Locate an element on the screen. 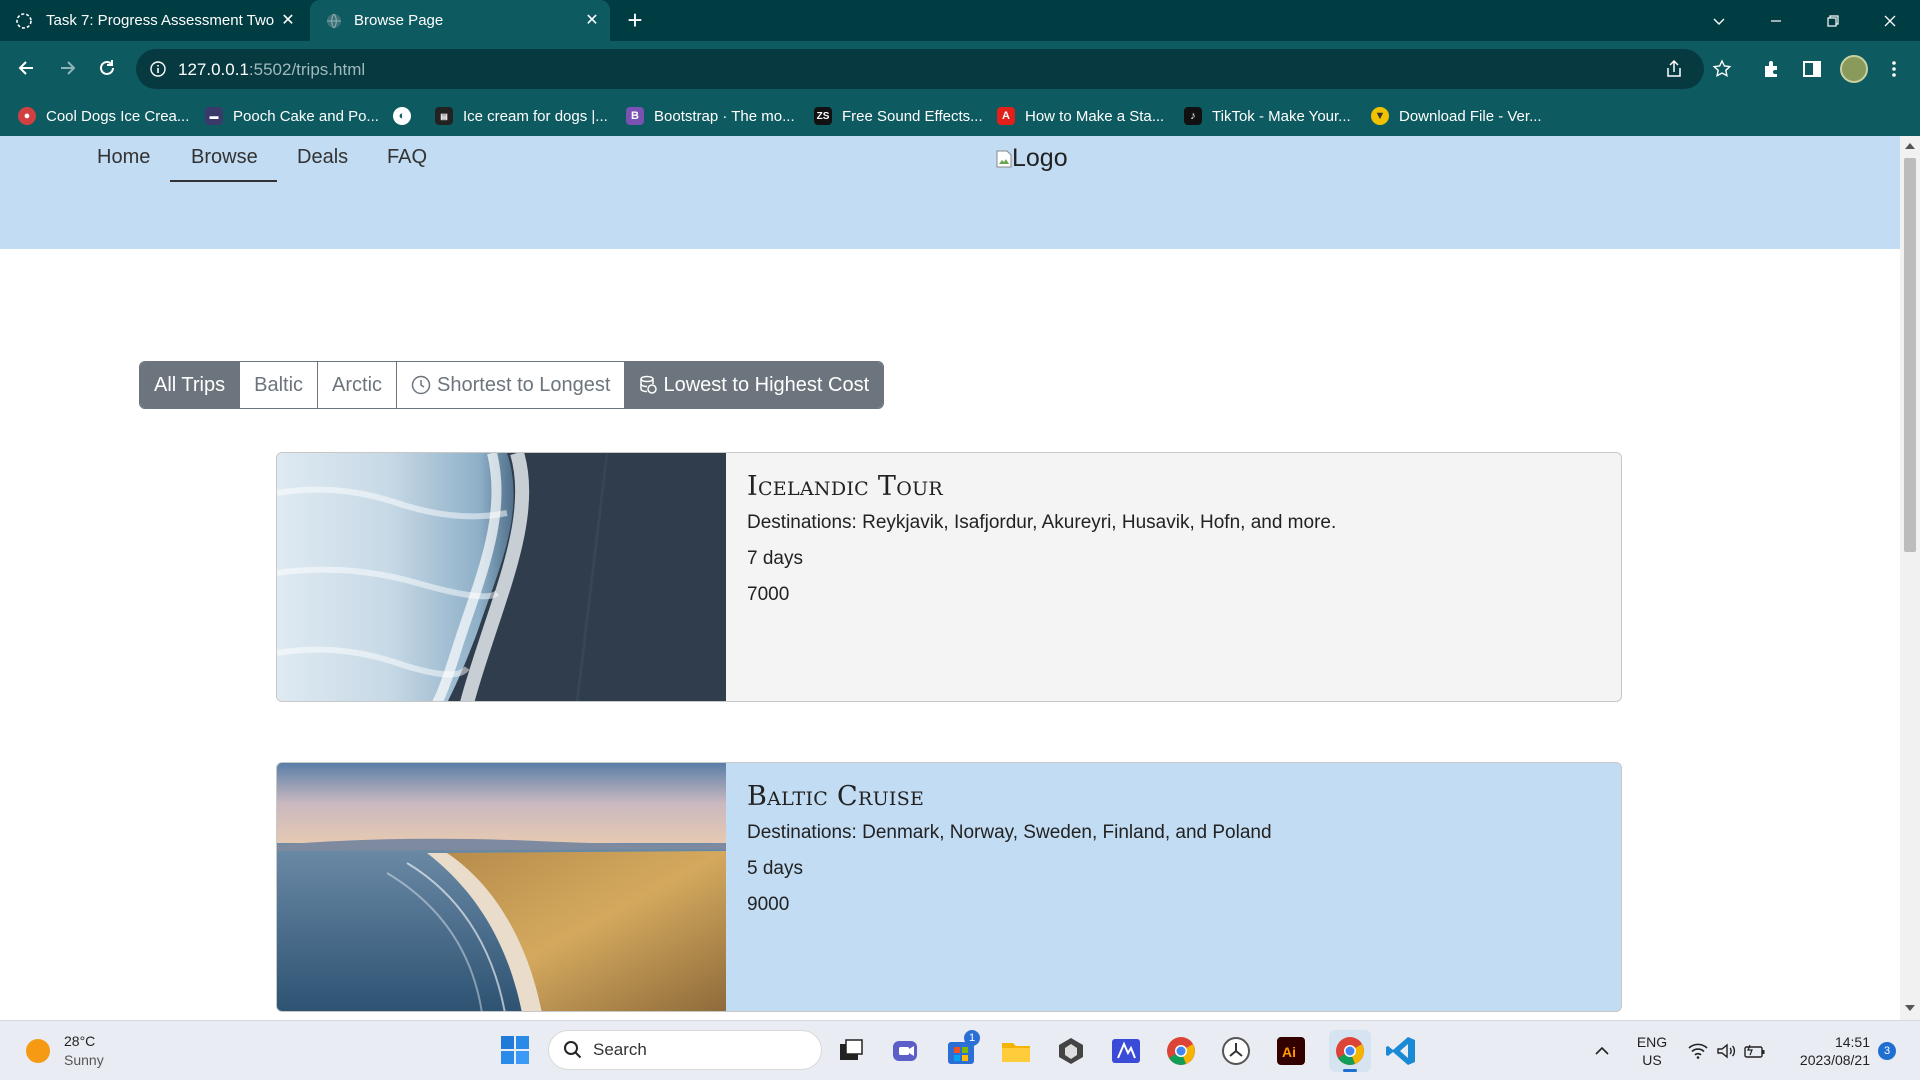  profile-avatar is located at coordinates (1854, 69).